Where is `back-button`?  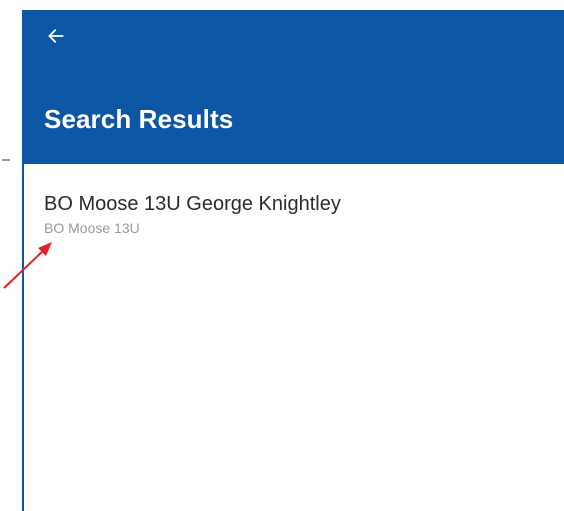
back-button is located at coordinates (56, 36).